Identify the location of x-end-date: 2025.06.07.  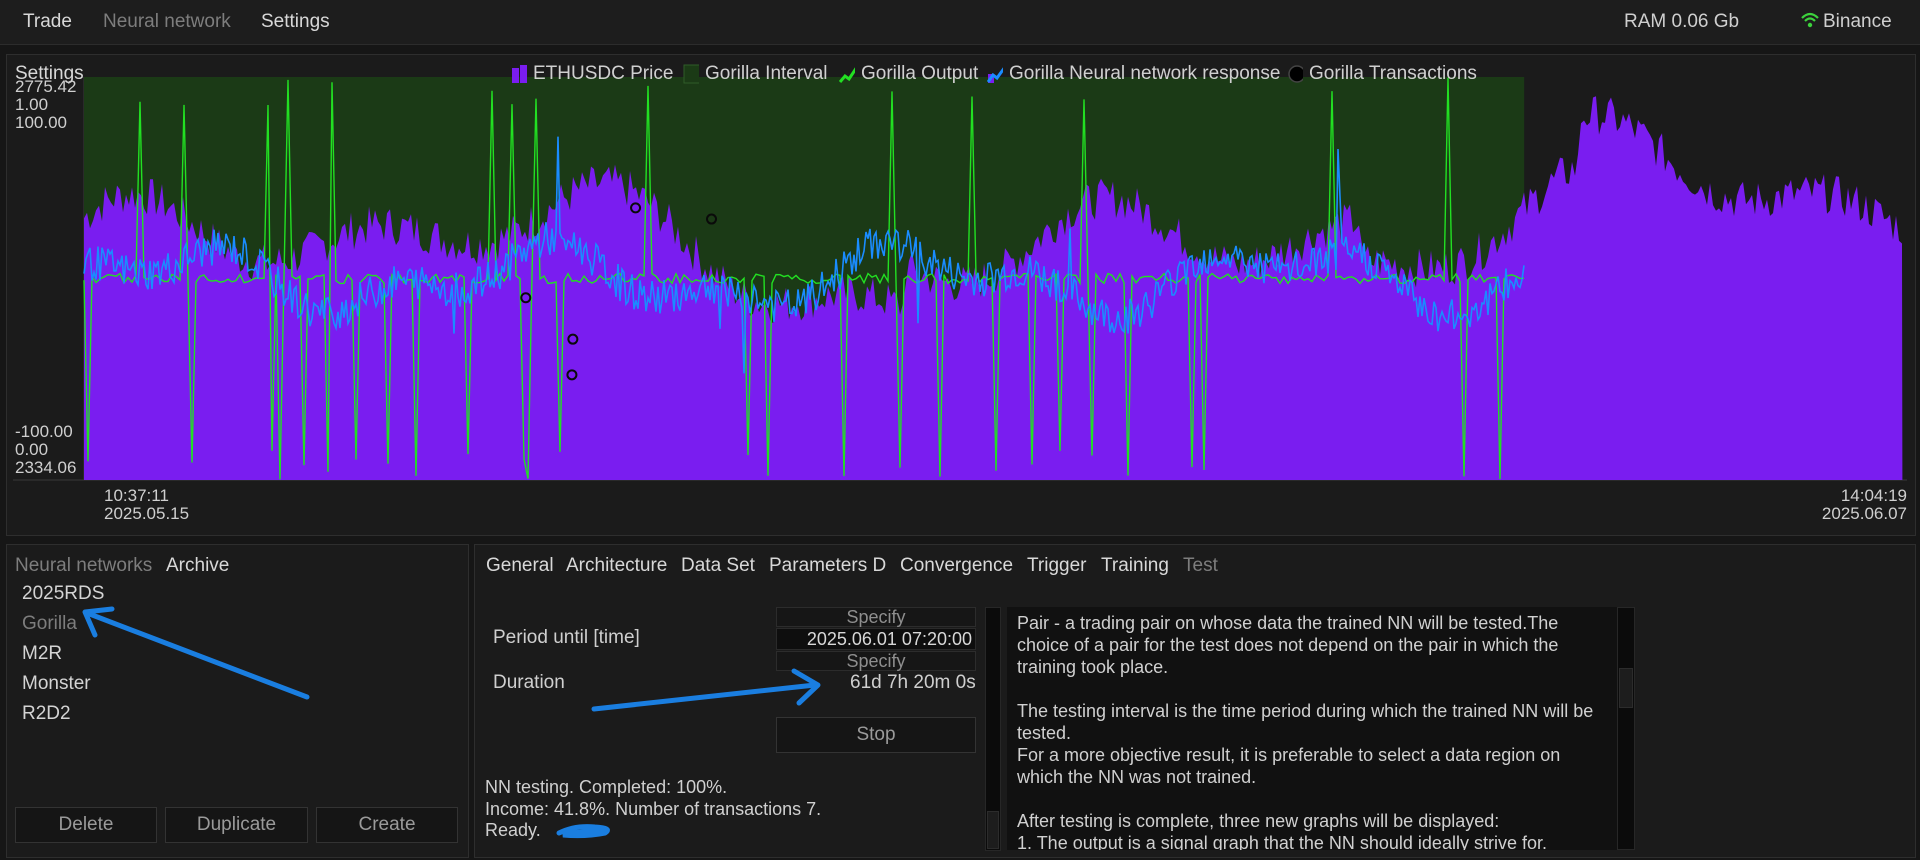
(1864, 513).